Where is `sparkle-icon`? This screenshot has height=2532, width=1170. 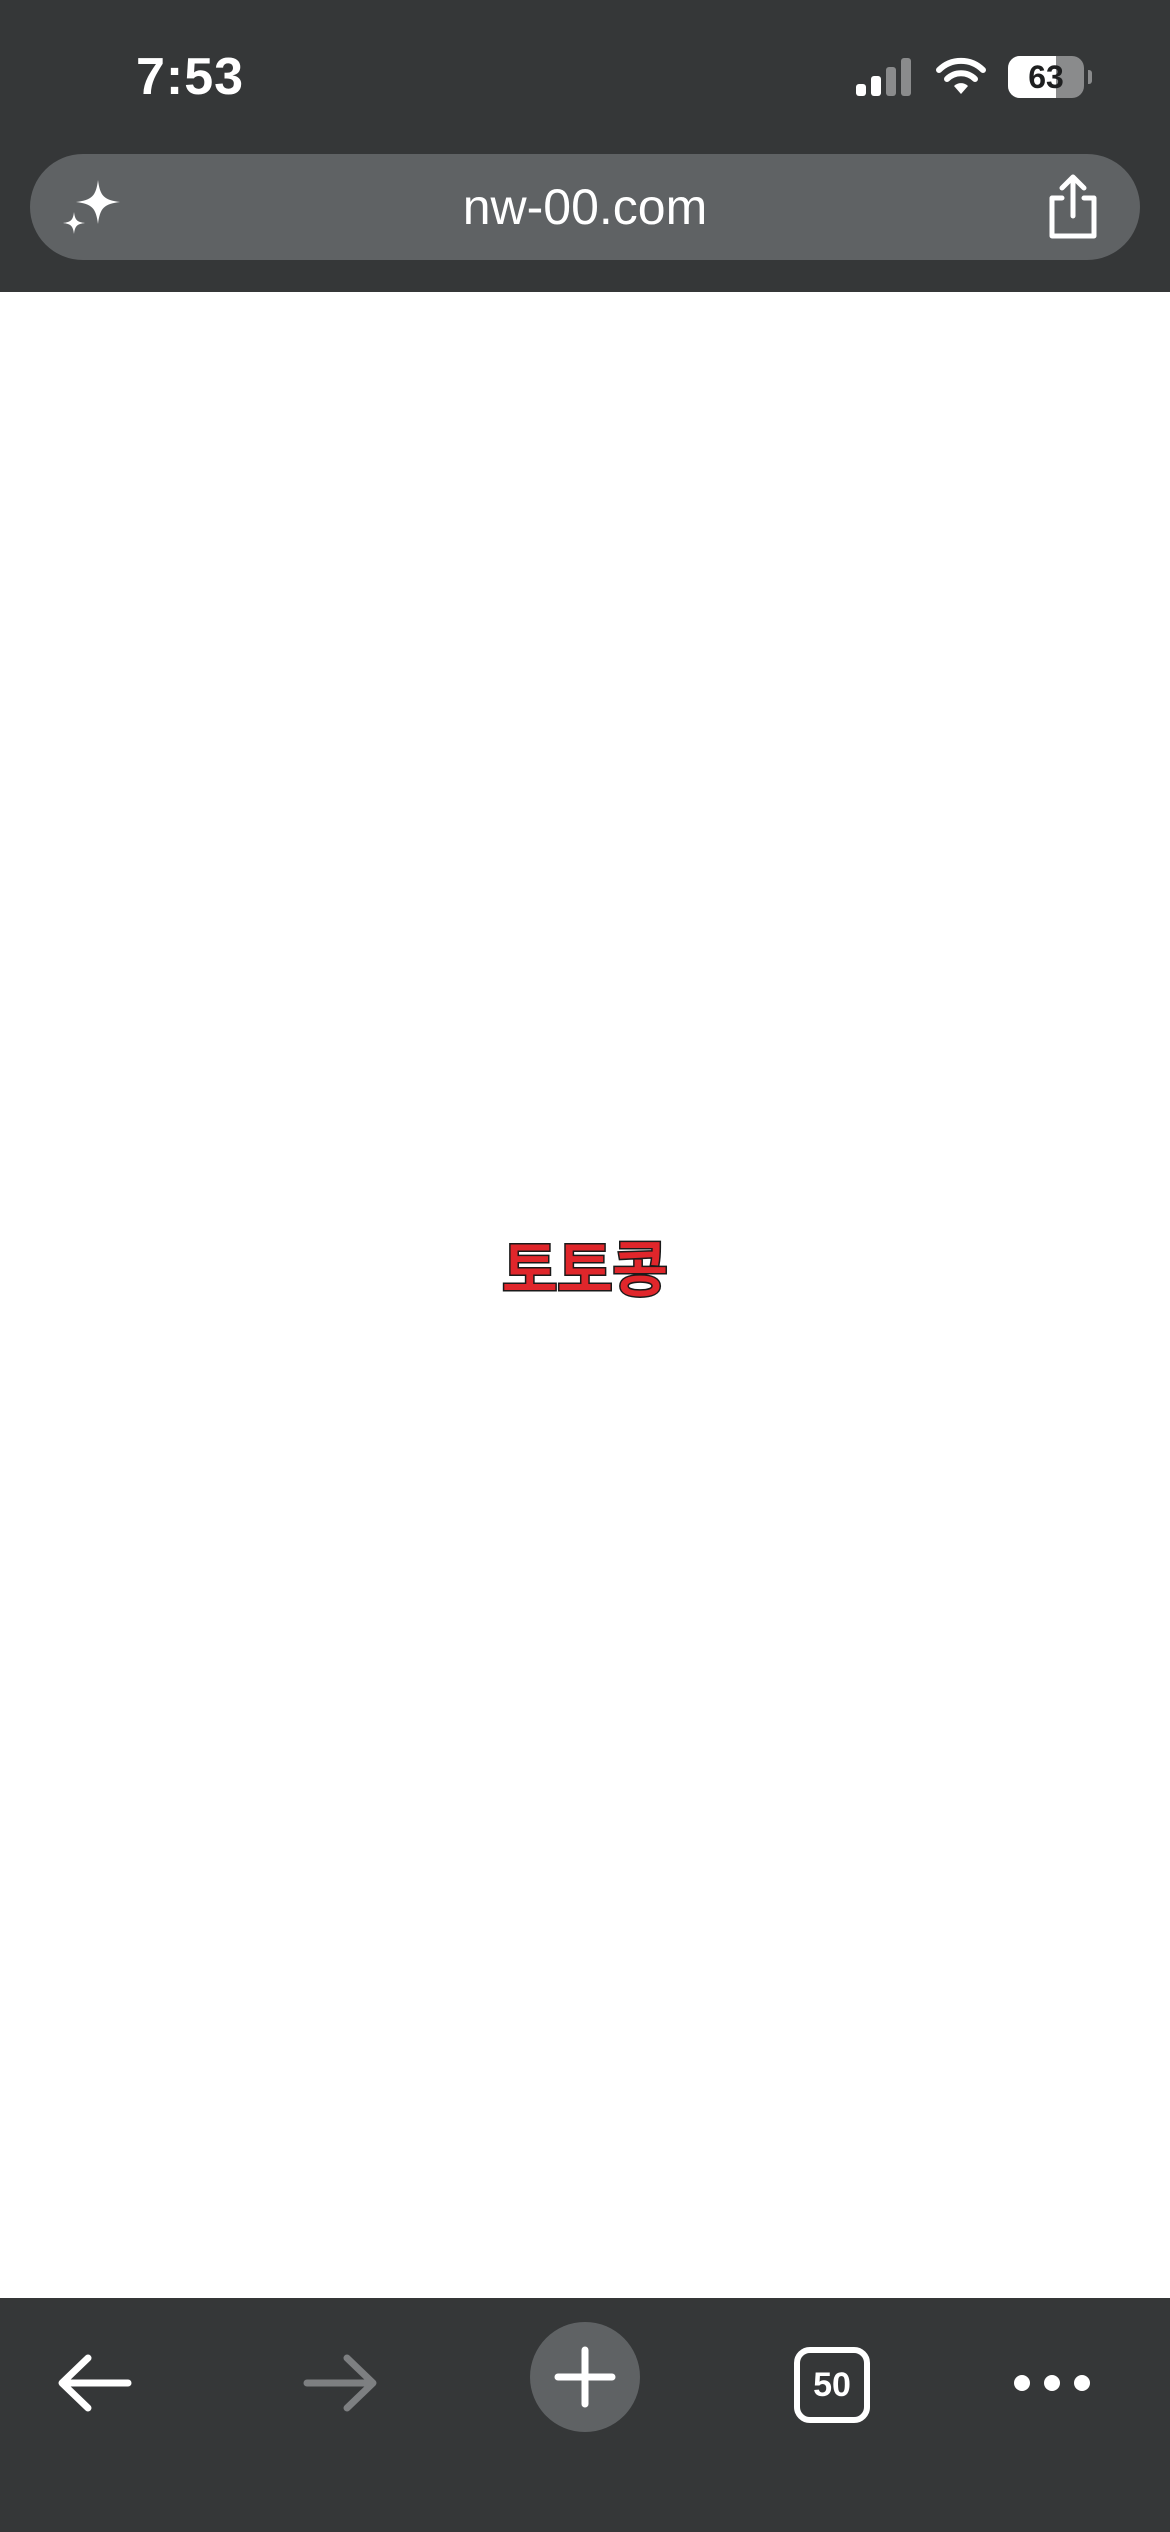 sparkle-icon is located at coordinates (93, 207).